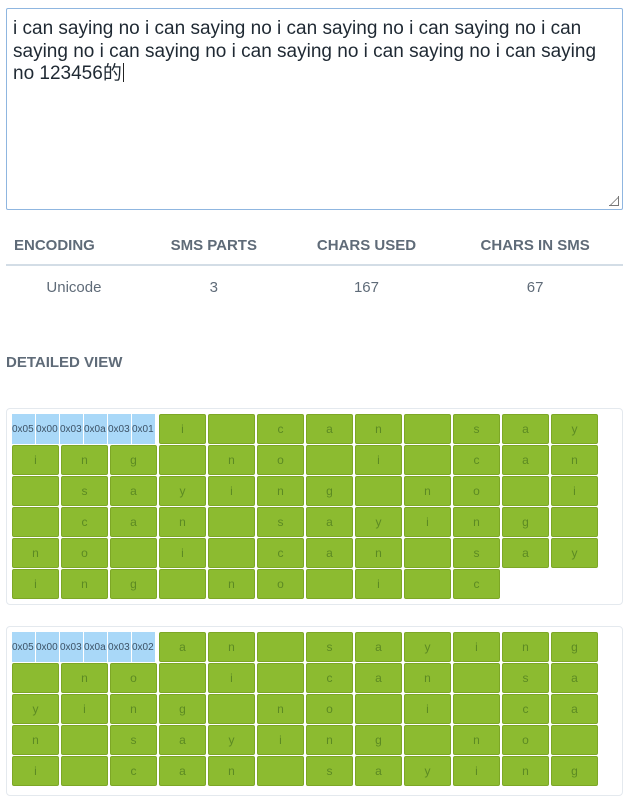  What do you see at coordinates (96, 647) in the screenshot?
I see `udh-byte-cell: 0x0a` at bounding box center [96, 647].